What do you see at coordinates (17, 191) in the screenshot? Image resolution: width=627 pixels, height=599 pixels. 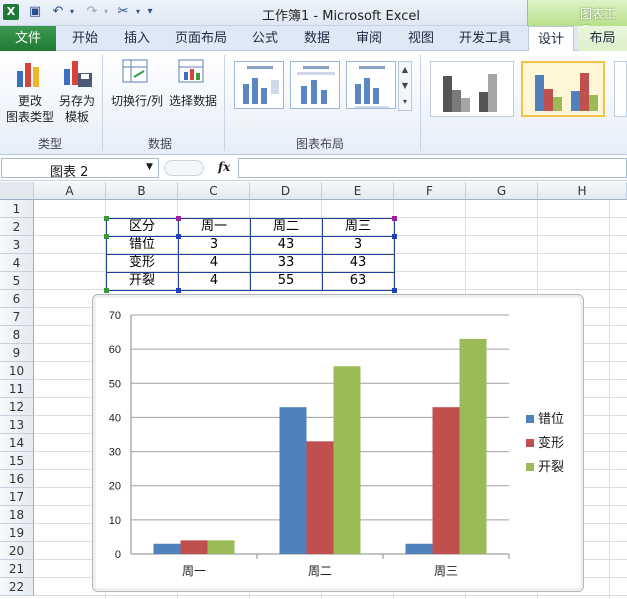 I see `select-all-corner` at bounding box center [17, 191].